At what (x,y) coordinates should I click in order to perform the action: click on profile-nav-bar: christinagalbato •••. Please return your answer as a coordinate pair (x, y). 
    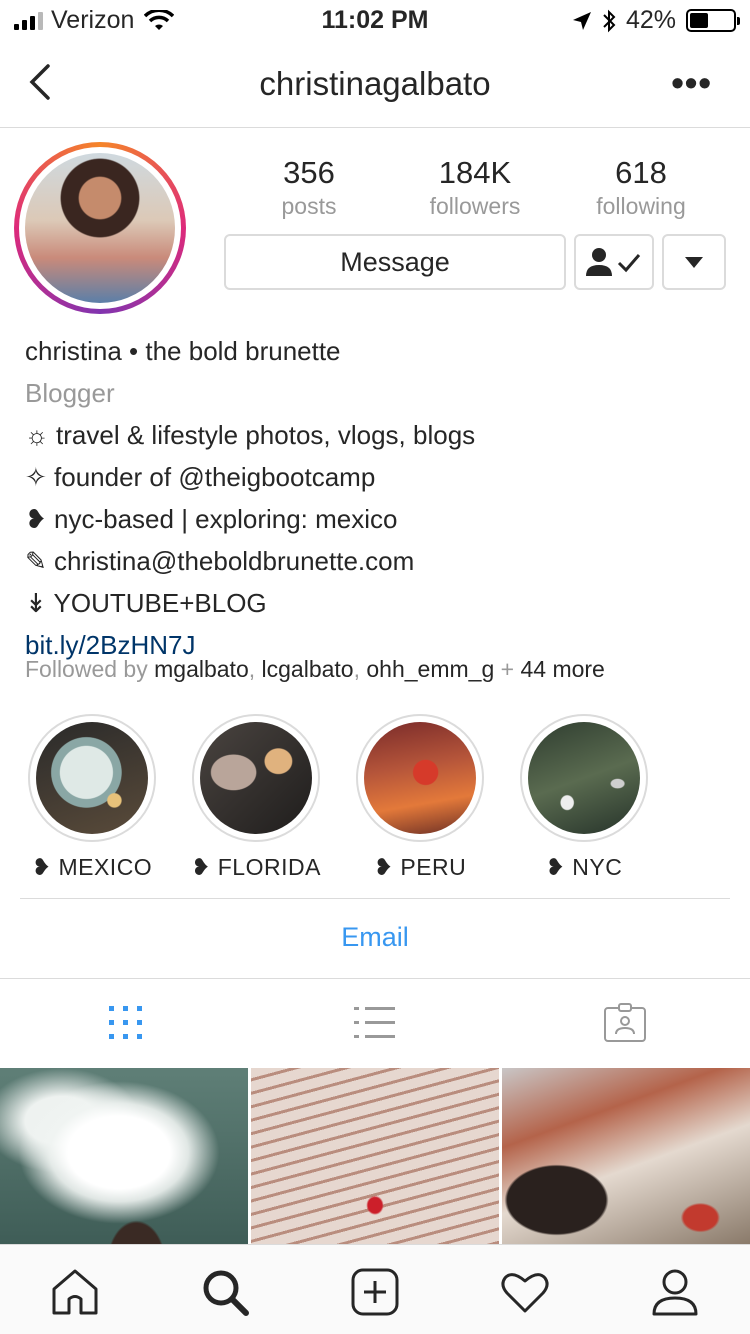
    Looking at the image, I should click on (375, 84).